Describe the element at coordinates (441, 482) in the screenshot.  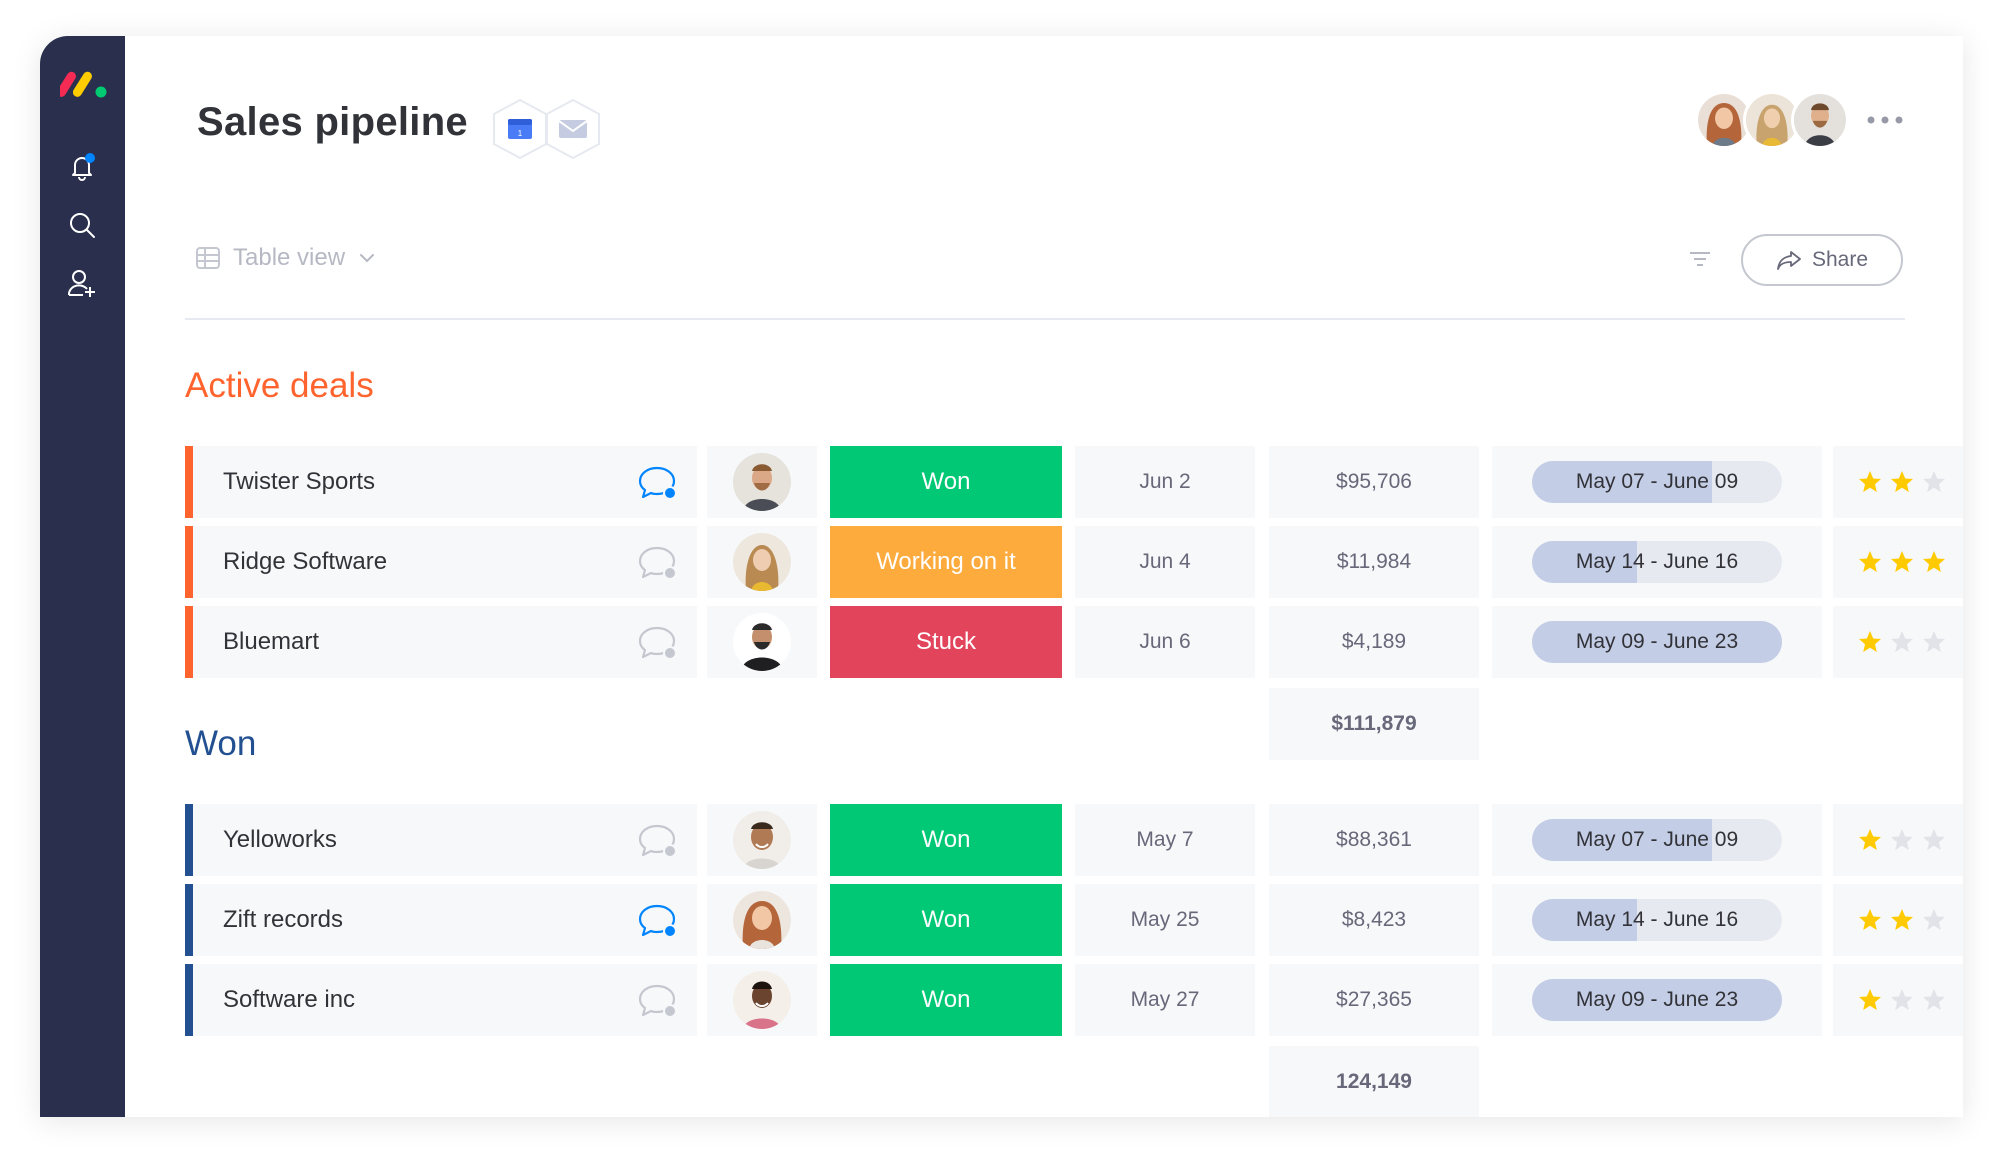
I see `item-name-cell: Twister Sports` at that location.